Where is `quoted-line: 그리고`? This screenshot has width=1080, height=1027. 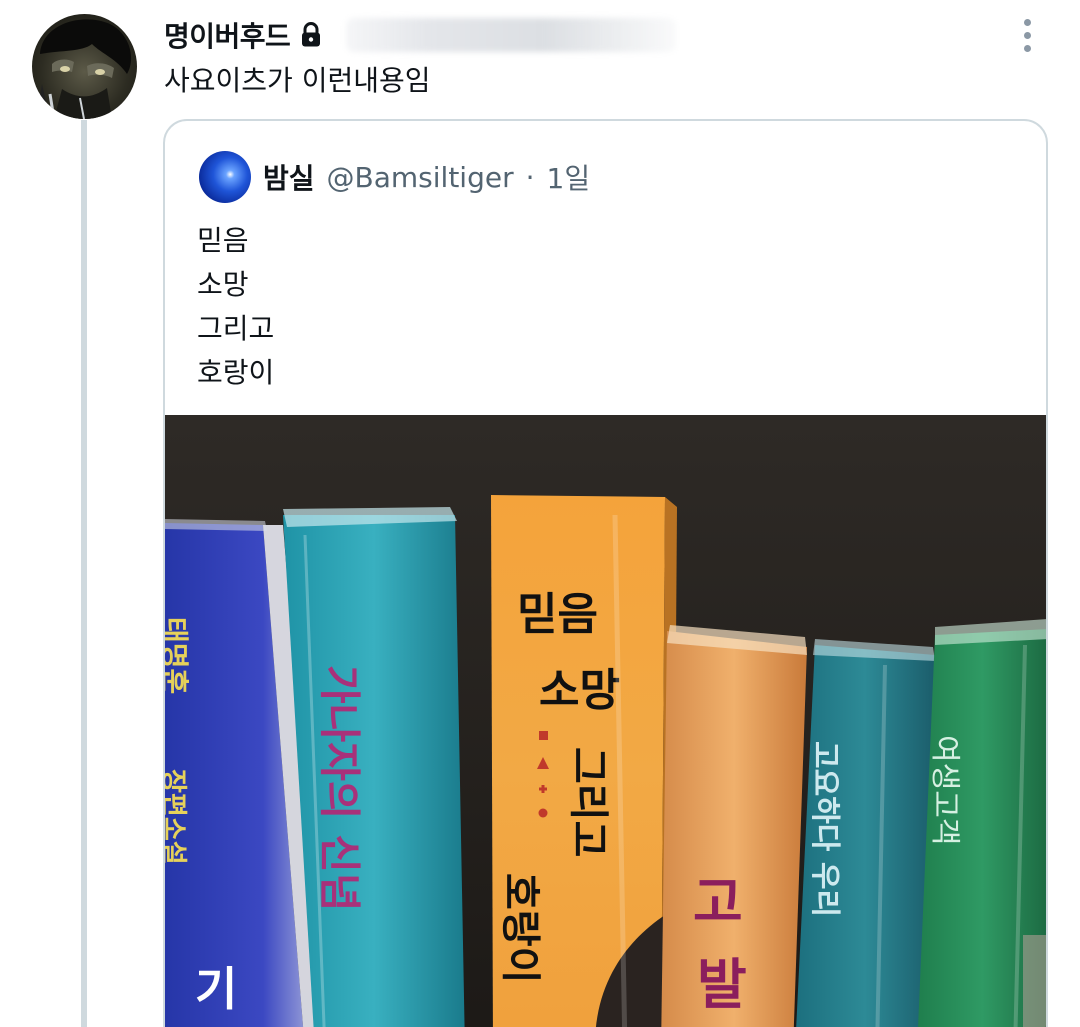
quoted-line: 그리고 is located at coordinates (236, 328).